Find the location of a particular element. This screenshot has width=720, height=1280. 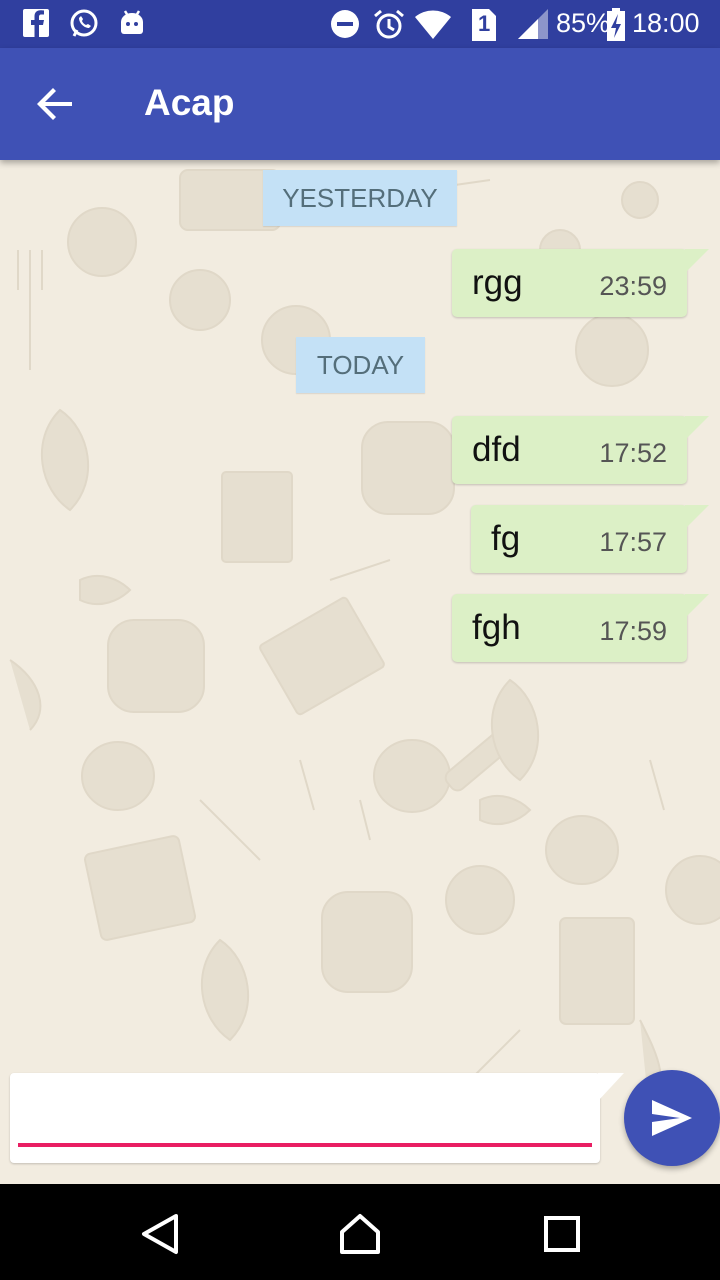

status-bar: 1 85% 18:00 is located at coordinates (360, 24).